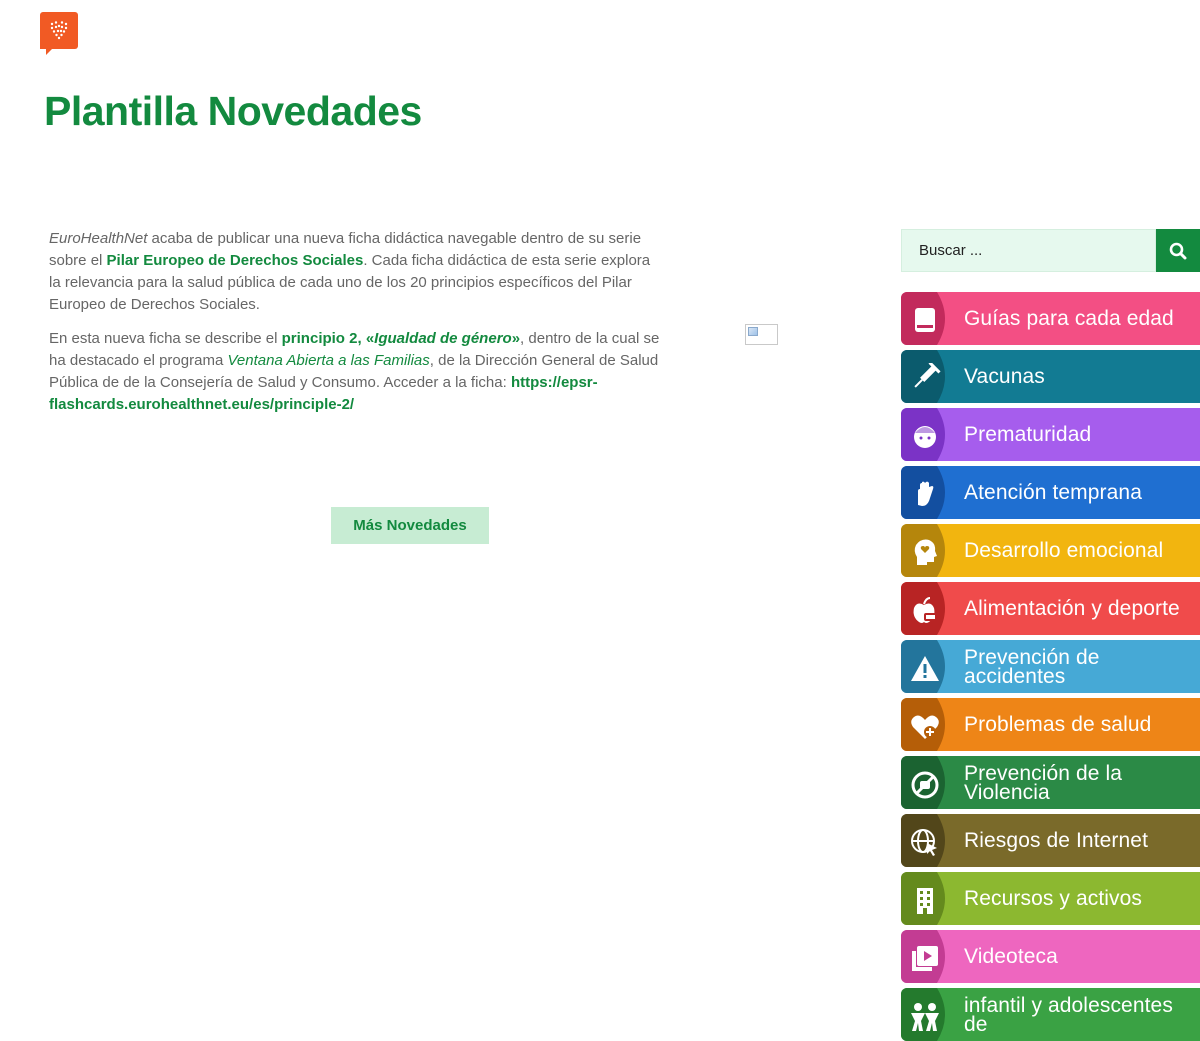 Image resolution: width=1200 pixels, height=1041 pixels. I want to click on menu-item-label: Prematuridad, so click(1028, 434).